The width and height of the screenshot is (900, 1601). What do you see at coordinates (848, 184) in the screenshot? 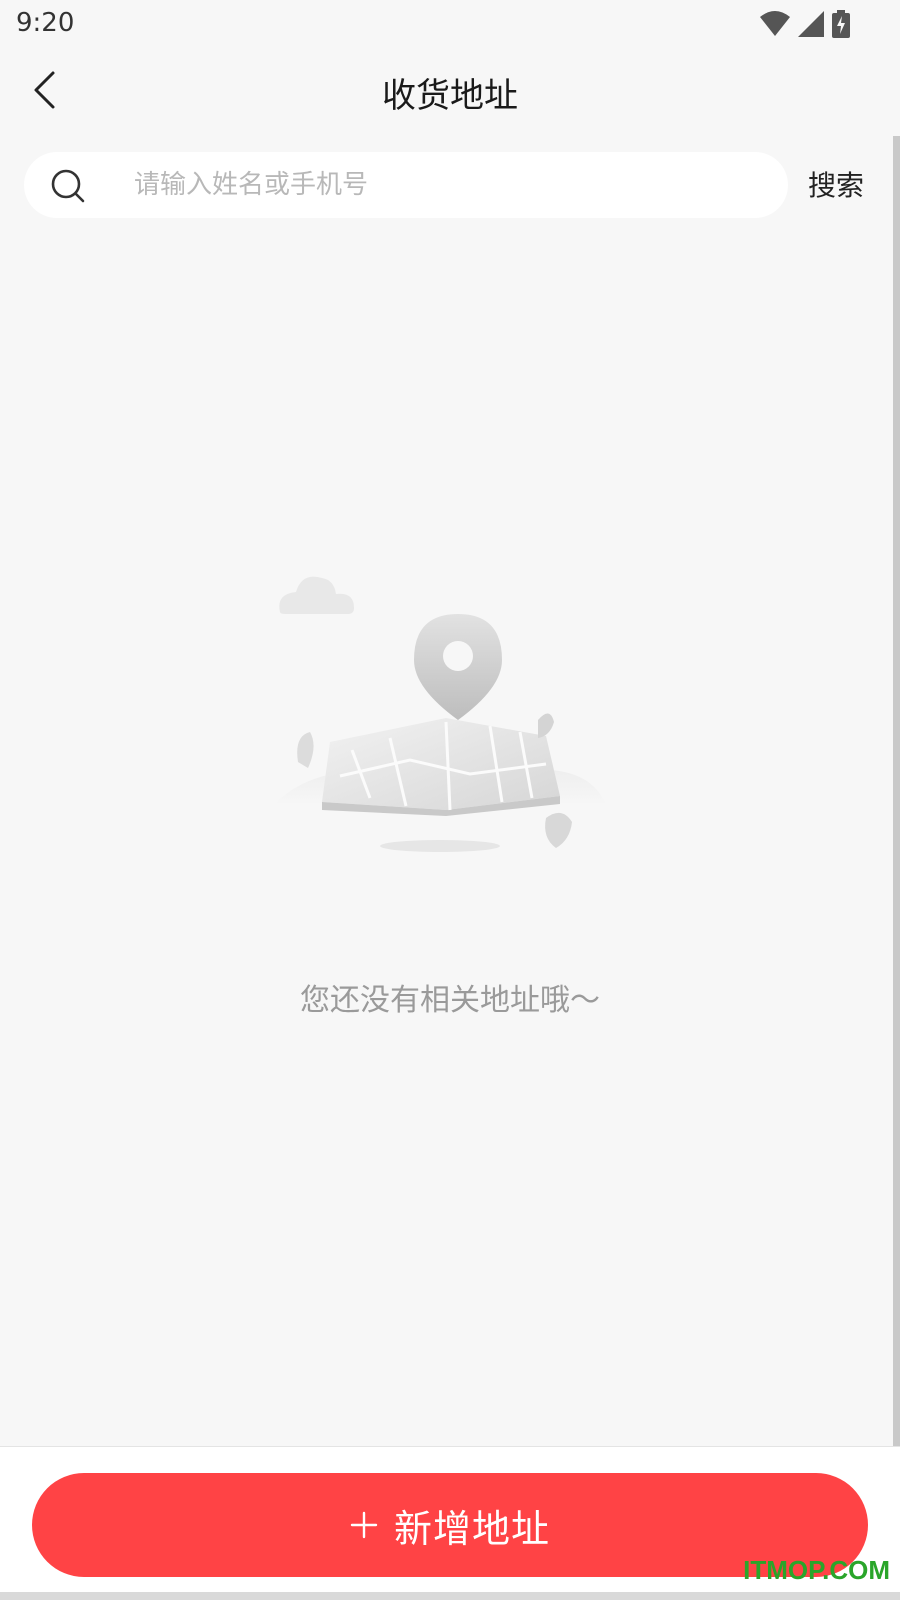
I see `search-button: 搜索` at bounding box center [848, 184].